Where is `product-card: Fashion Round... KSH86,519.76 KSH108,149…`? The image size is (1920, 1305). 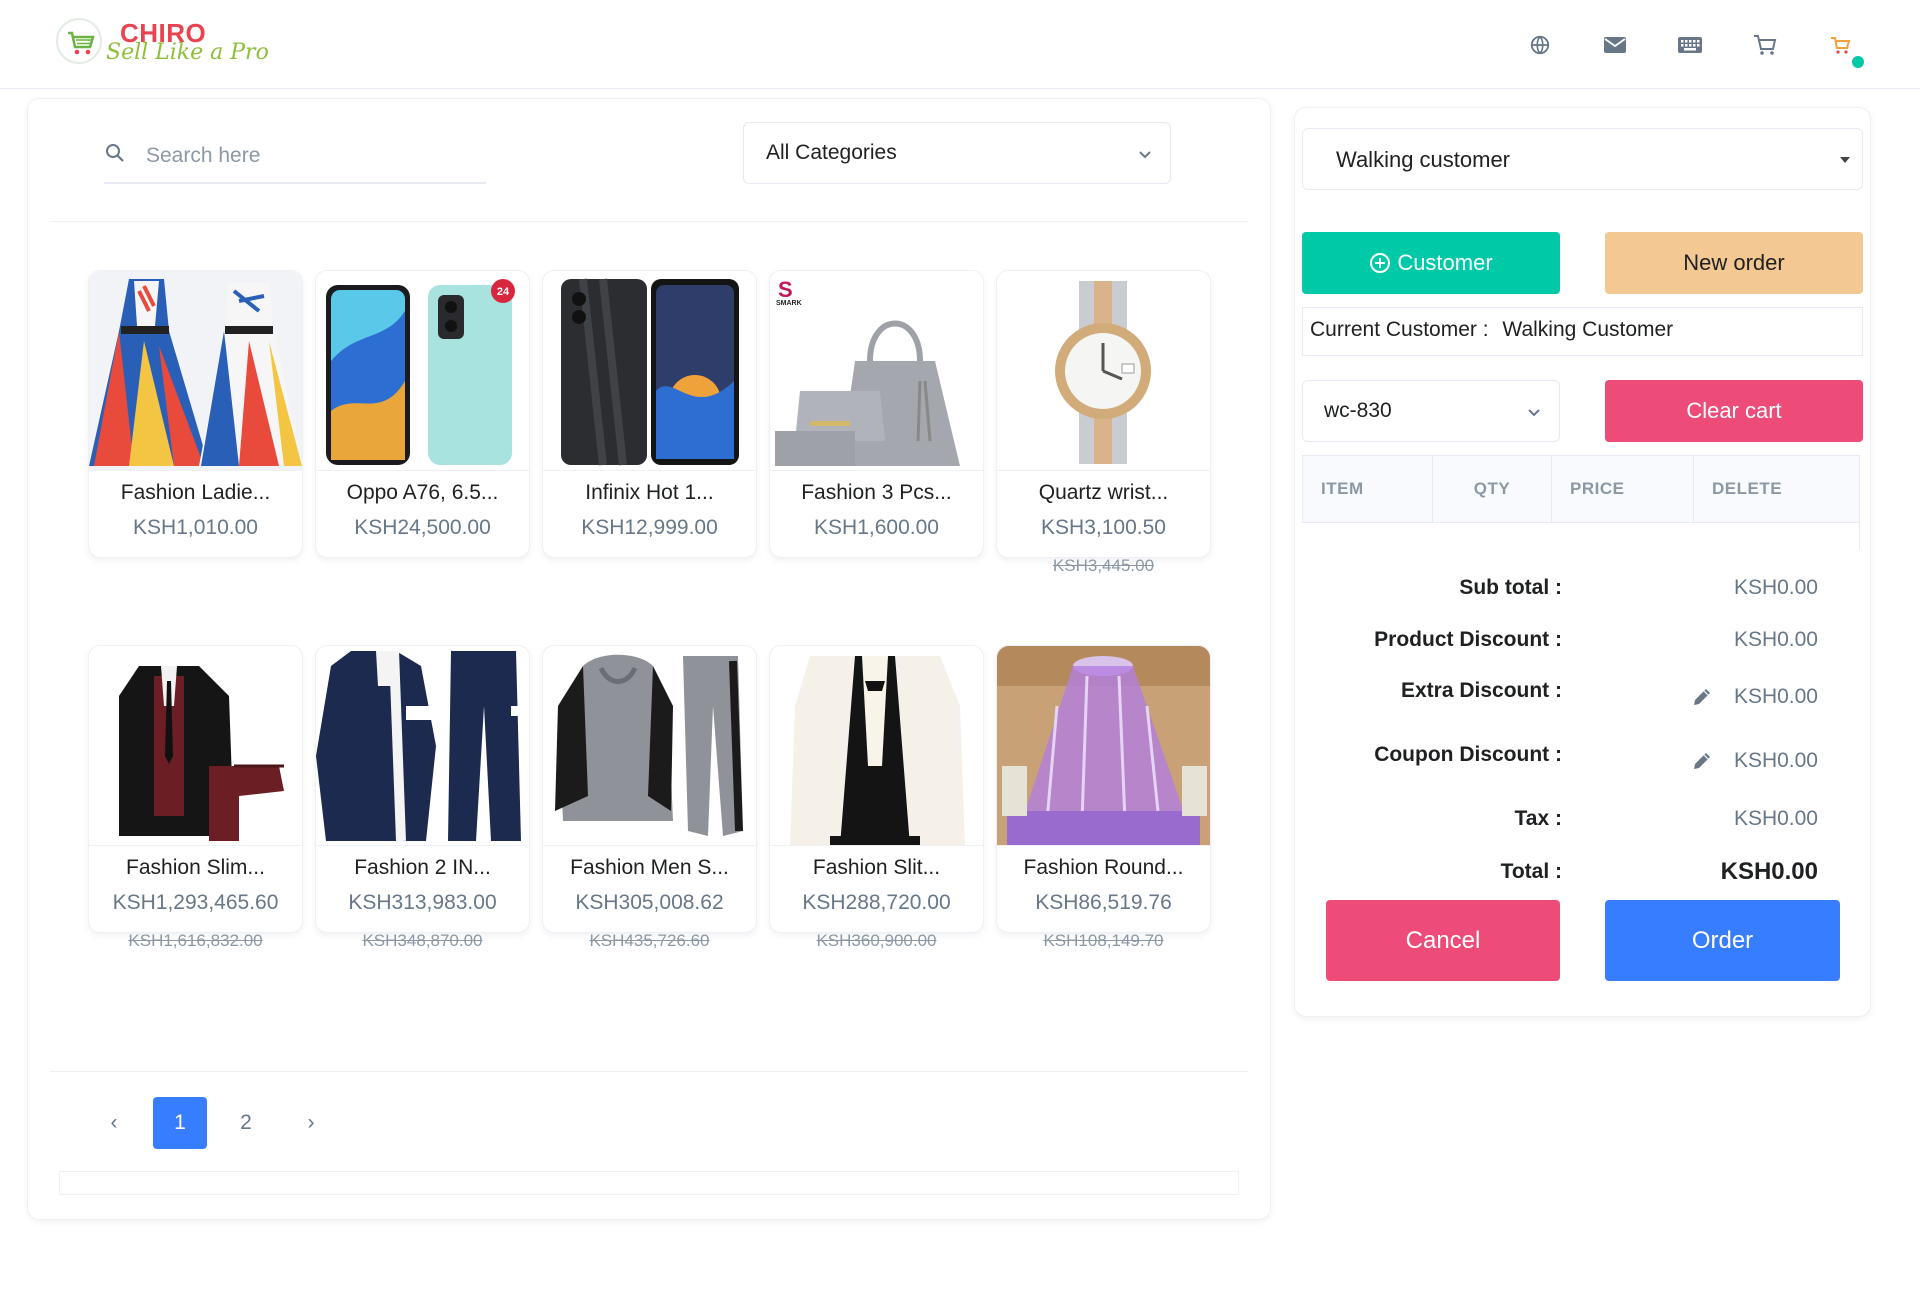 product-card: Fashion Round... KSH86,519.76 KSH108,149… is located at coordinates (1103, 797).